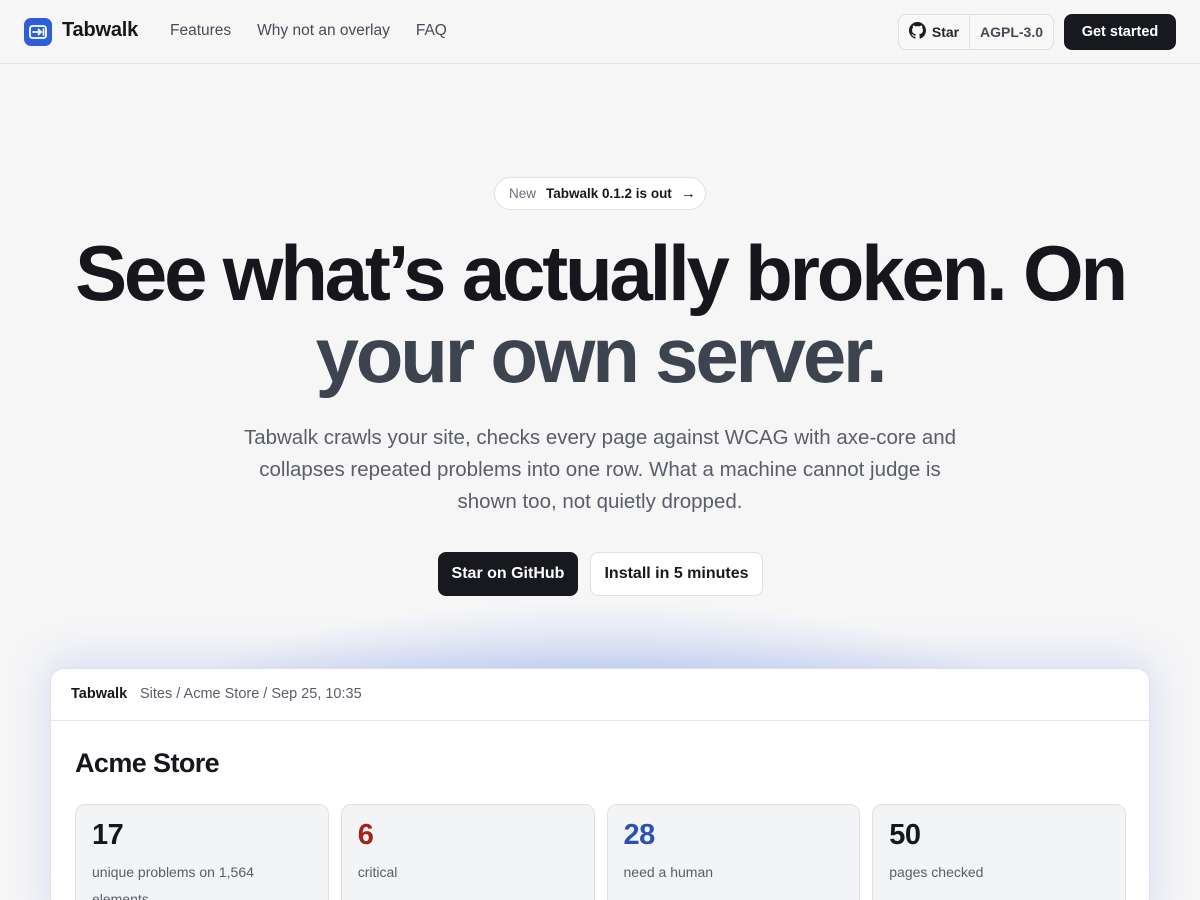 This screenshot has width=1200, height=900. I want to click on stat-card-unique-problems: 17 unique problems on 1,564 elements, so click(202, 852).